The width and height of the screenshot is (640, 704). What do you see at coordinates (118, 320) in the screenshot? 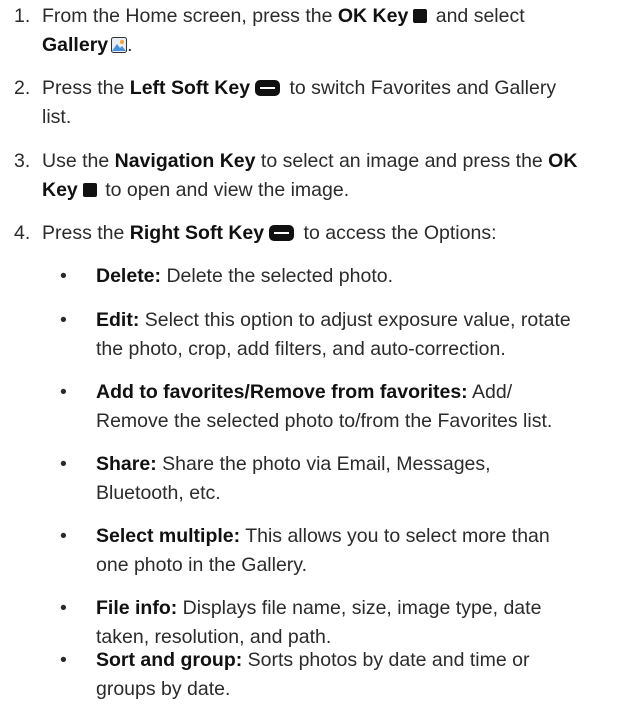
I see `option-term: Edit:` at bounding box center [118, 320].